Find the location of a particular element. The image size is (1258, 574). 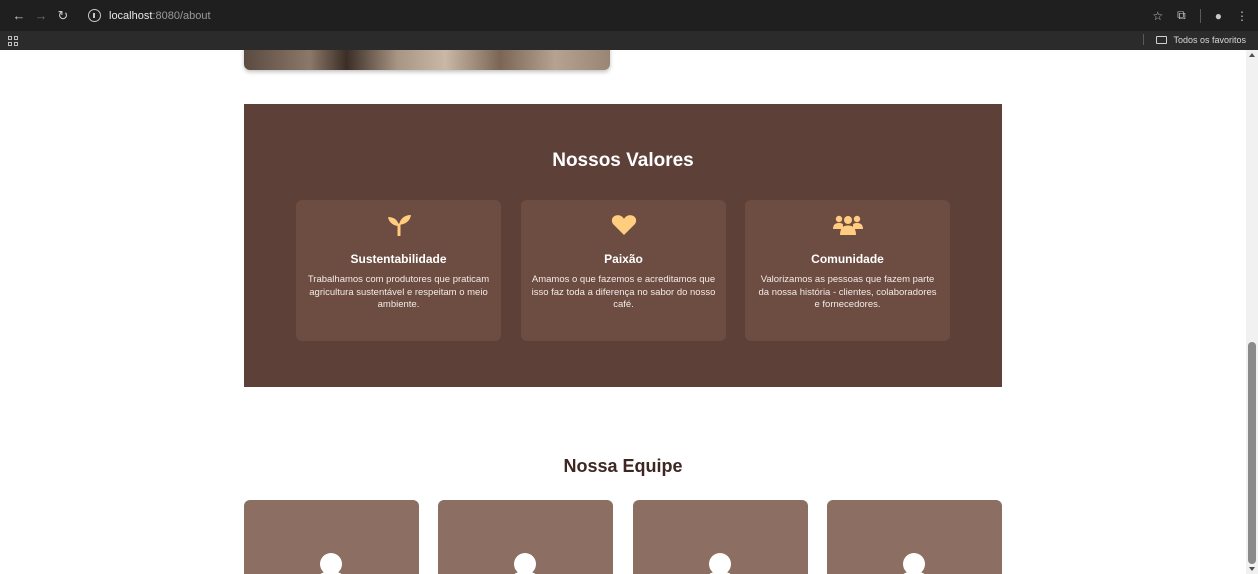

forward-arrow-icon: → is located at coordinates (41, 15).